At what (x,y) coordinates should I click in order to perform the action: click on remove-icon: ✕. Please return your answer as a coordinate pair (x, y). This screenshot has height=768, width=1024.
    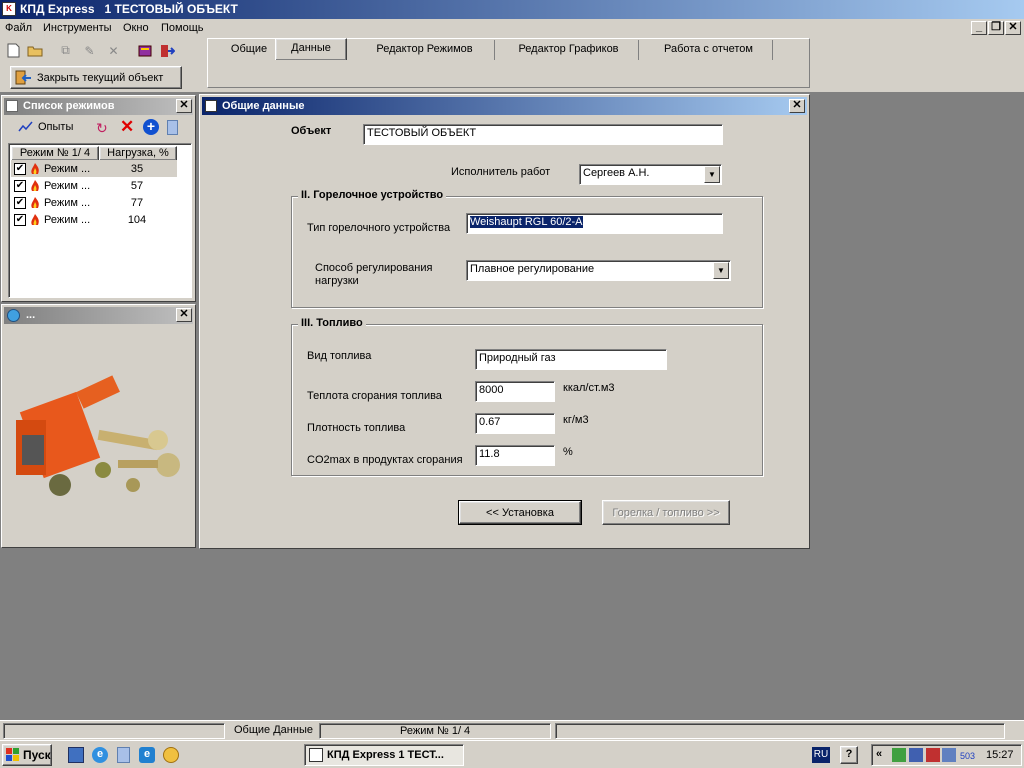
    Looking at the image, I should click on (128, 126).